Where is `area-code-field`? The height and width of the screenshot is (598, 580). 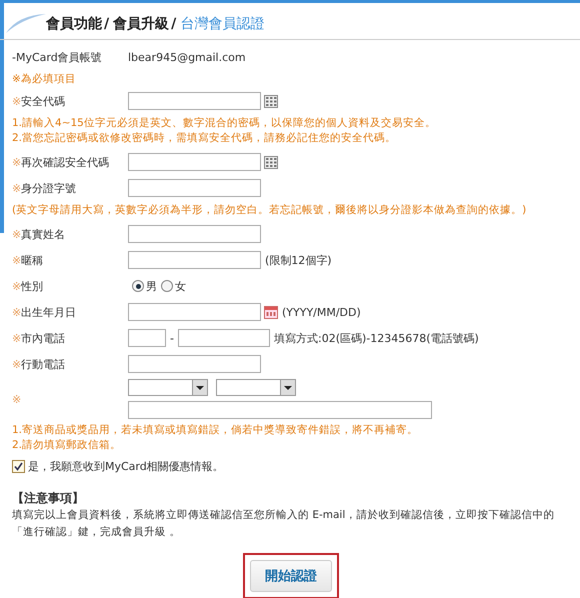
area-code-field is located at coordinates (147, 338).